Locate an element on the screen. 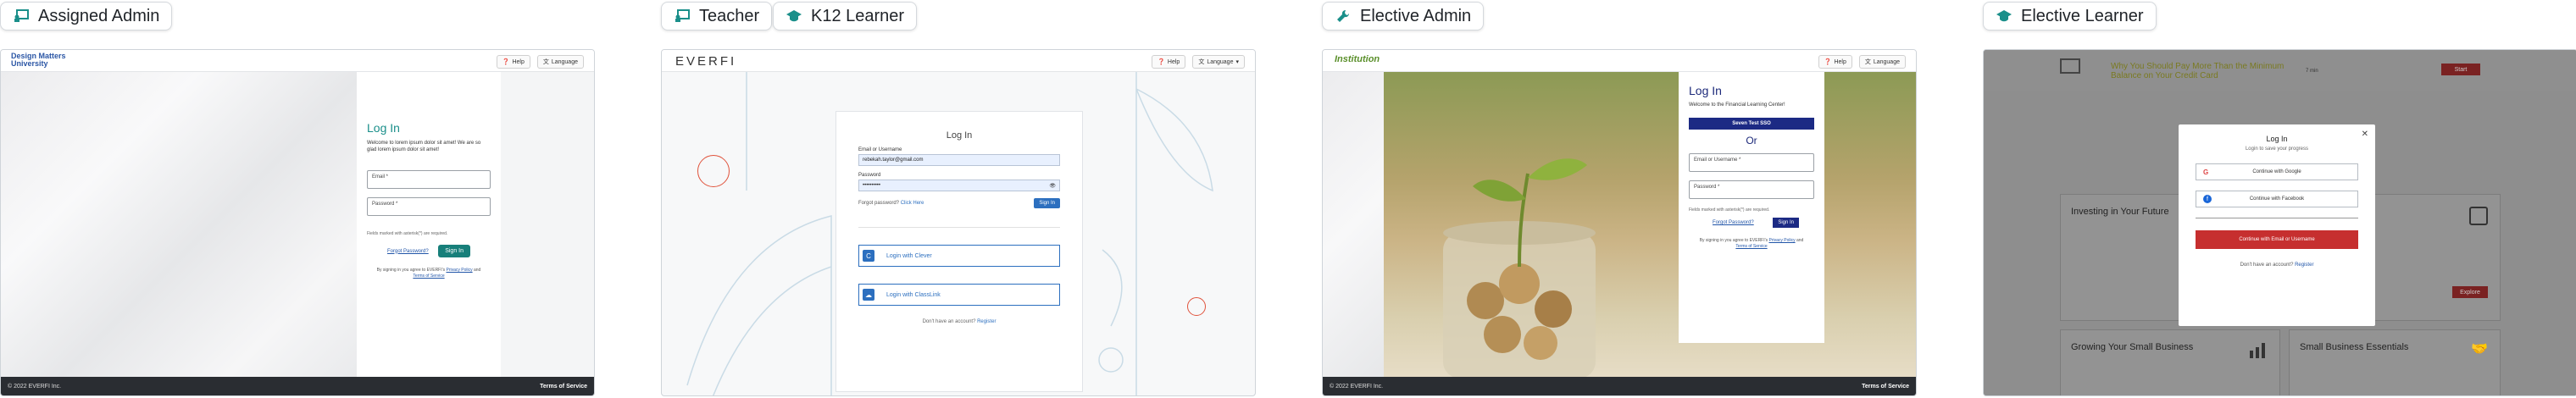 This screenshot has width=2576, height=398. background-pattern is located at coordinates (179, 225).